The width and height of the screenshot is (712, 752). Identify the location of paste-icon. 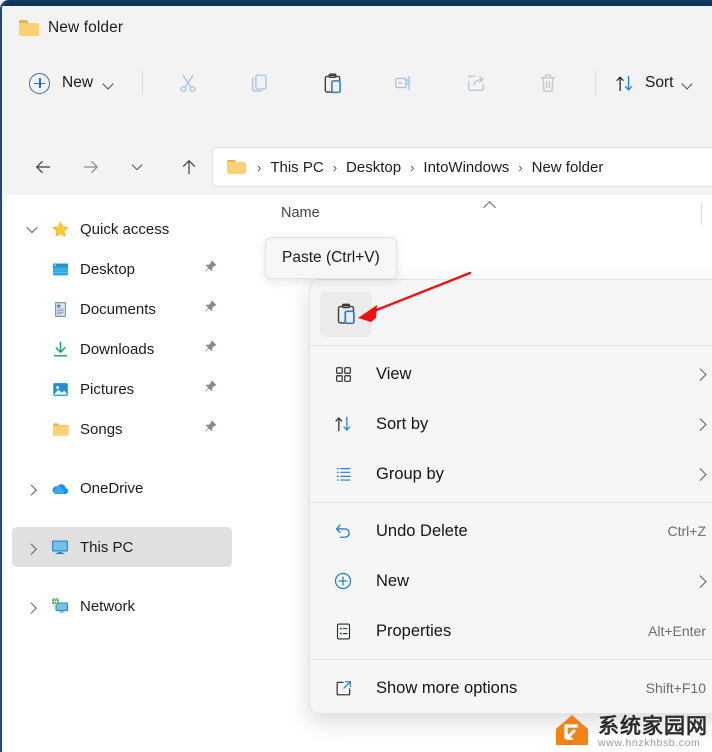
(332, 83).